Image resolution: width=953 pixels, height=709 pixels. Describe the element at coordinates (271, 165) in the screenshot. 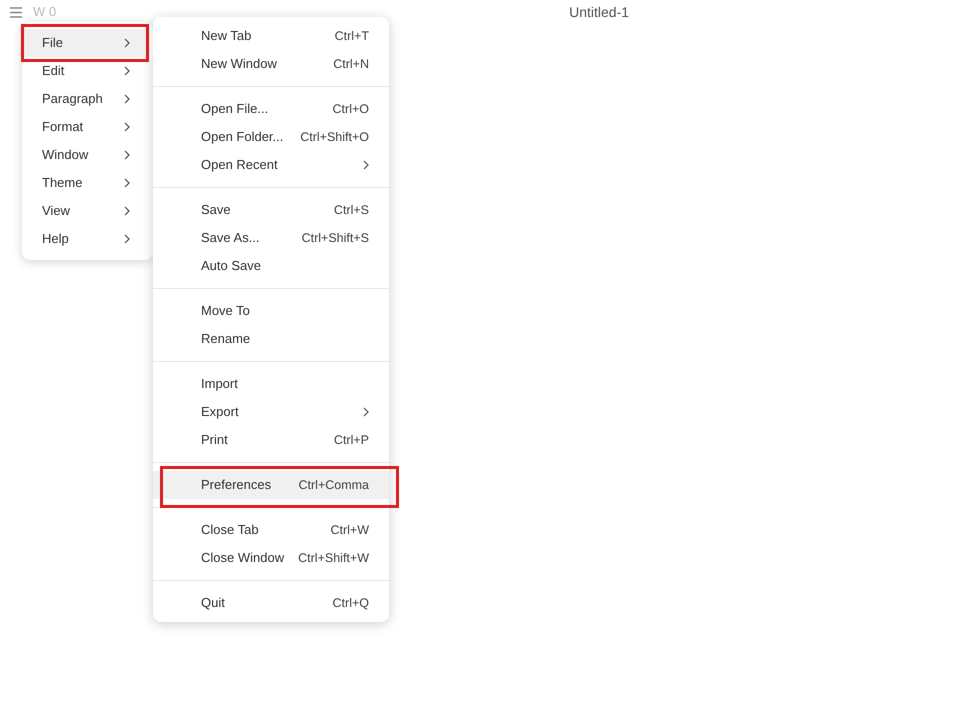

I see `menu-item: Open Recent` at that location.